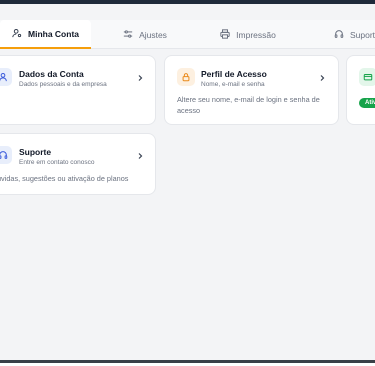 The width and height of the screenshot is (375, 366). Describe the element at coordinates (367, 77) in the screenshot. I see `credit-card-icon` at that location.